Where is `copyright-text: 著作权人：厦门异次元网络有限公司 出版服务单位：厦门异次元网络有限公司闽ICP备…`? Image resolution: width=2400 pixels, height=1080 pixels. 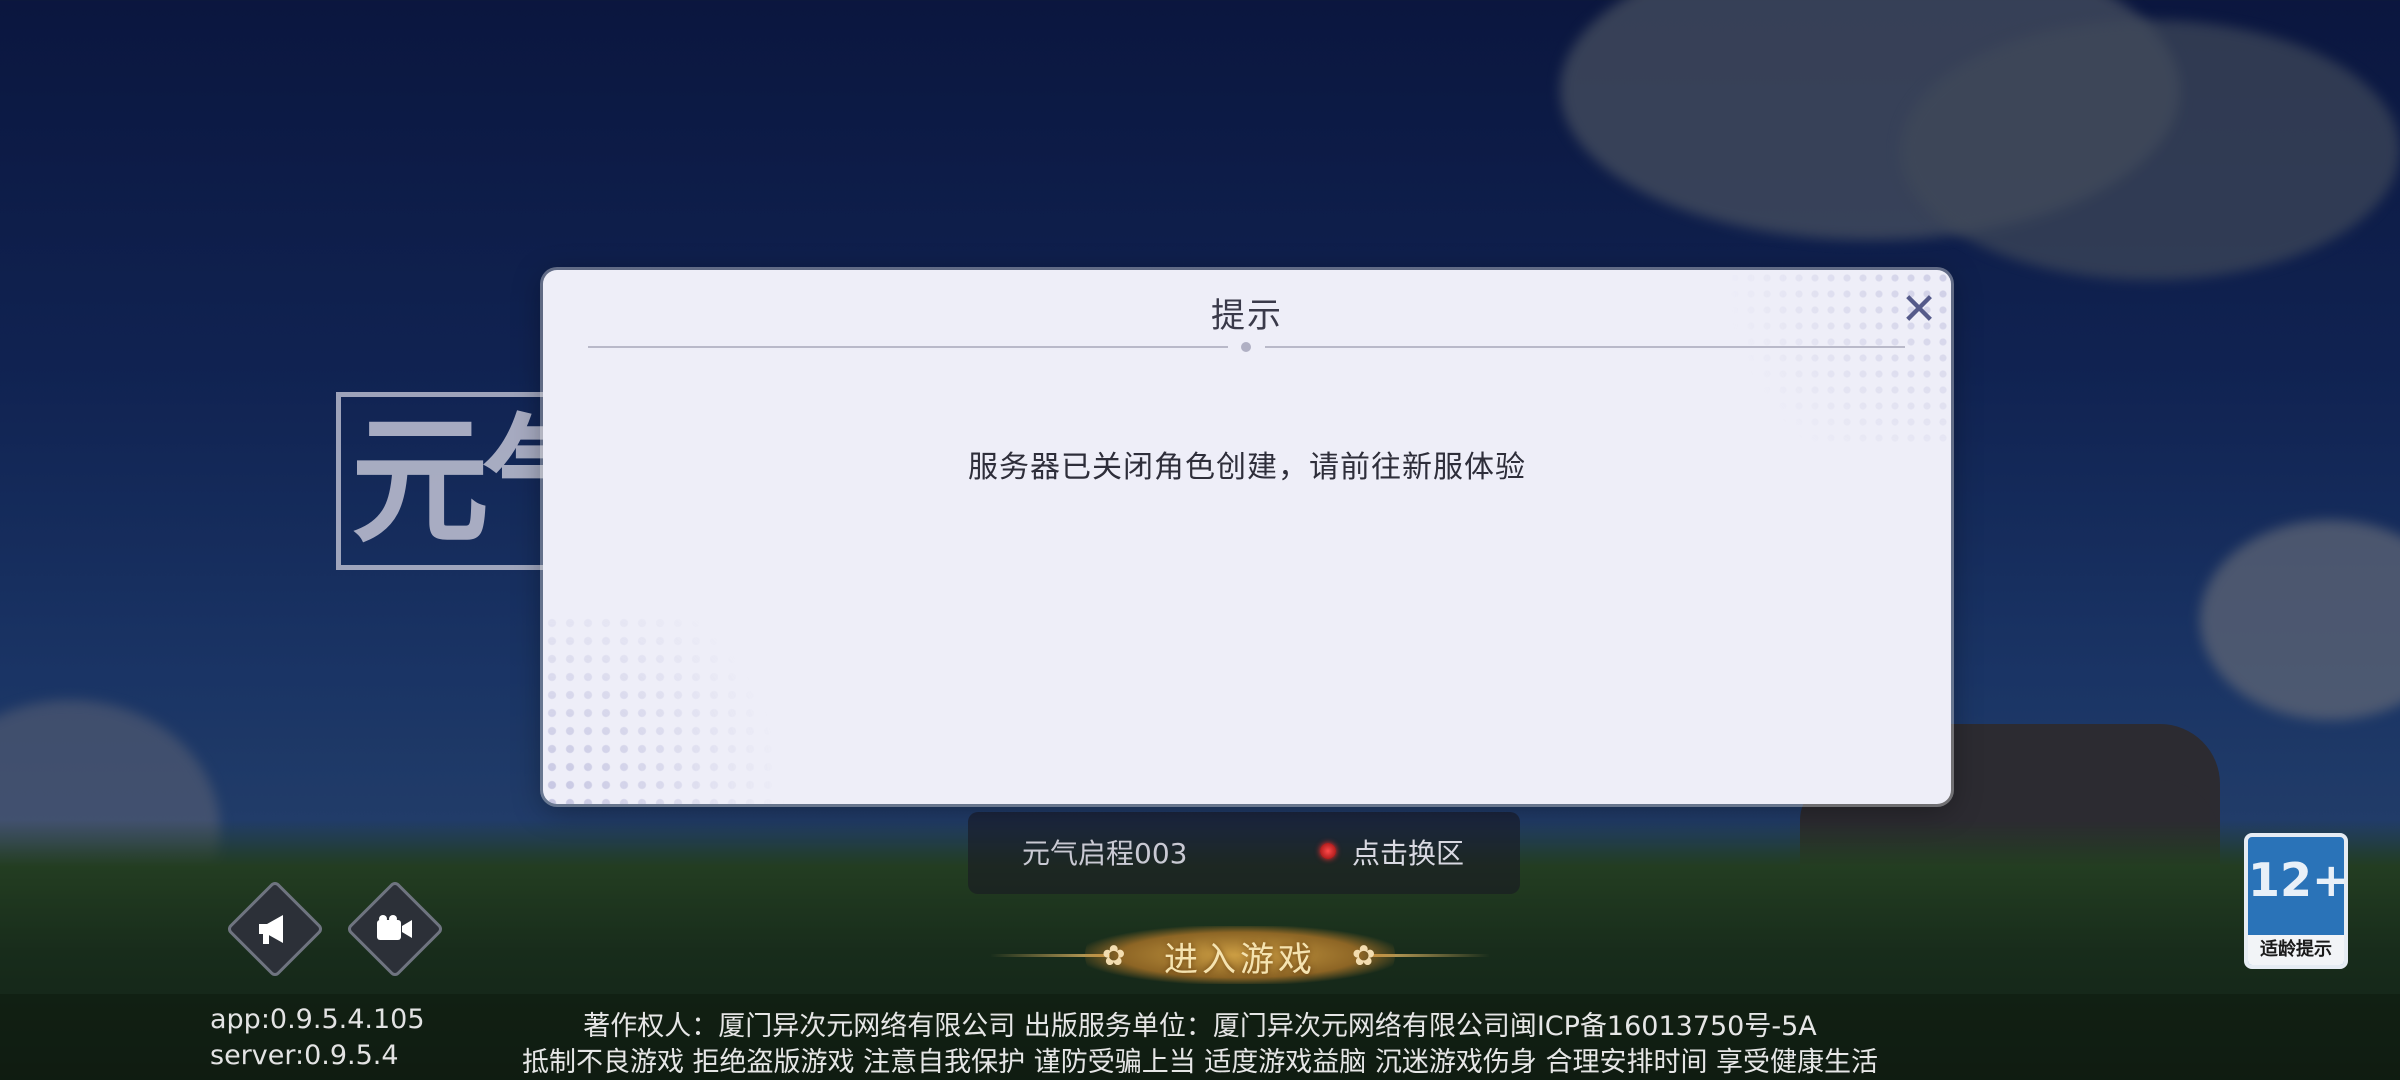
copyright-text: 著作权人：厦门异次元网络有限公司 出版服务单位：厦门异次元网络有限公司闽ICP备… is located at coordinates (1200, 1026).